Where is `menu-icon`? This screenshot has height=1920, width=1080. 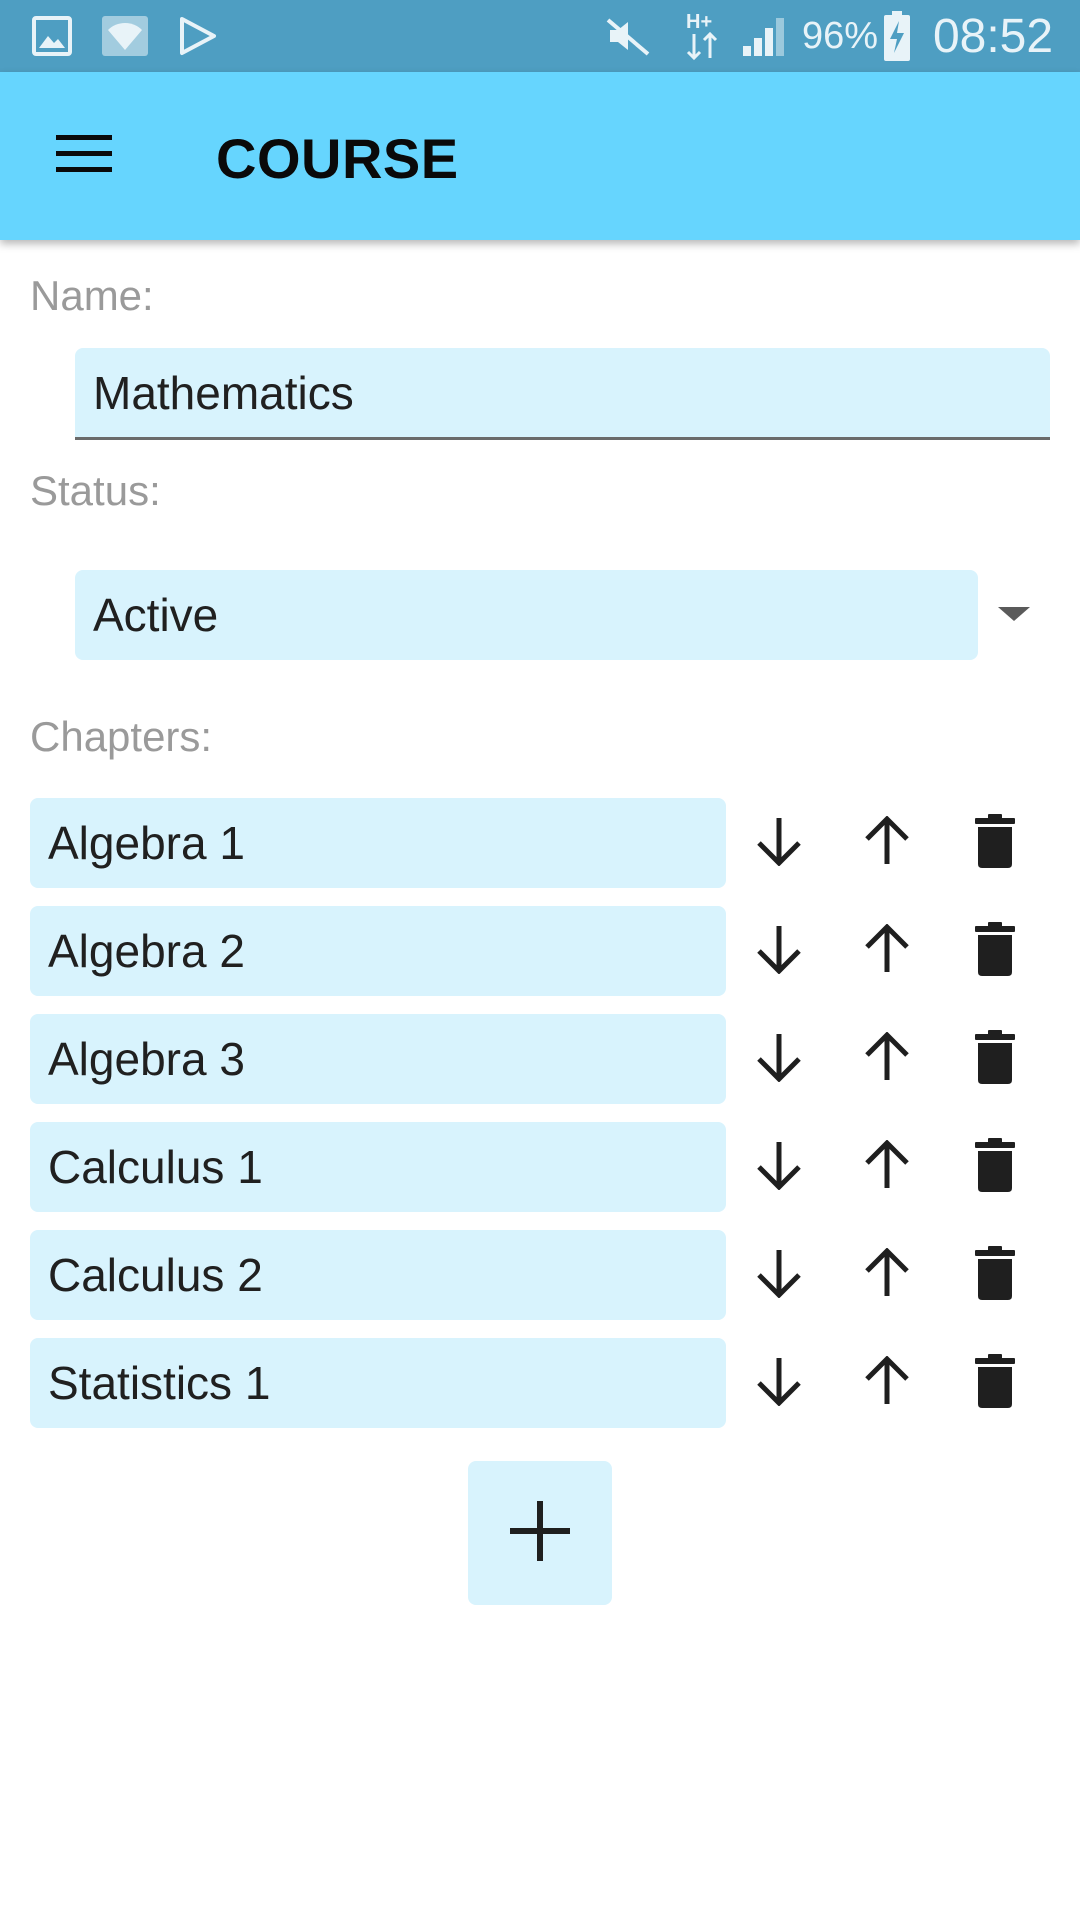 menu-icon is located at coordinates (84, 156).